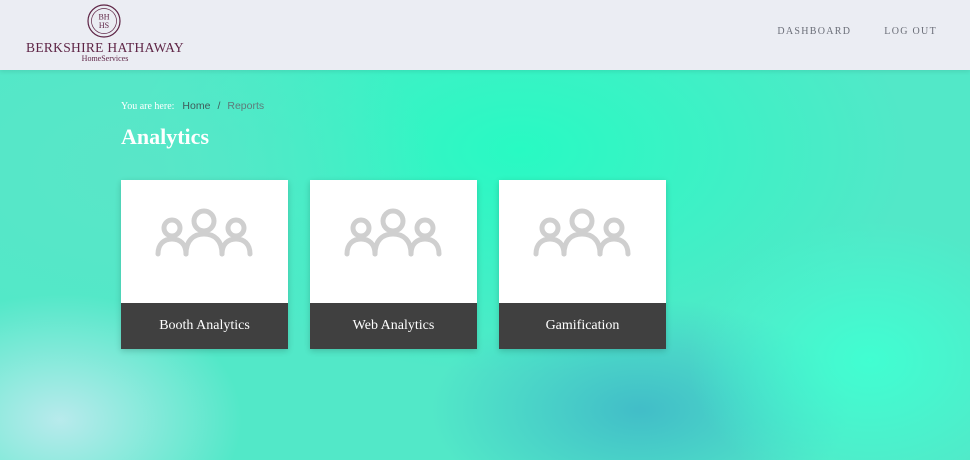 Image resolution: width=970 pixels, height=460 pixels. What do you see at coordinates (582, 264) in the screenshot?
I see `card-gamification: Gamification` at bounding box center [582, 264].